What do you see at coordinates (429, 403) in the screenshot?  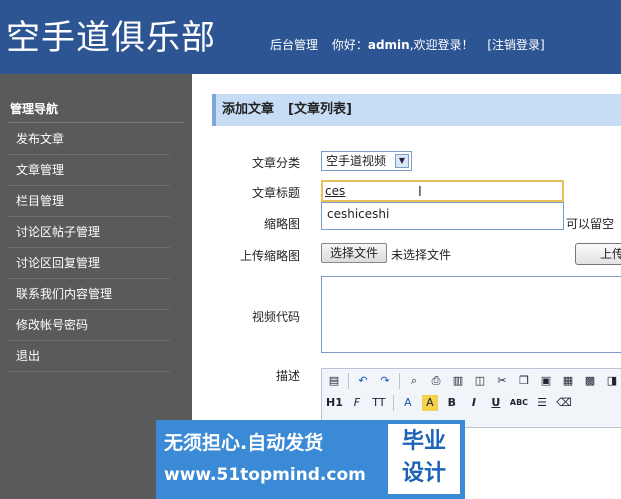 I see `highlight-color-button: A` at bounding box center [429, 403].